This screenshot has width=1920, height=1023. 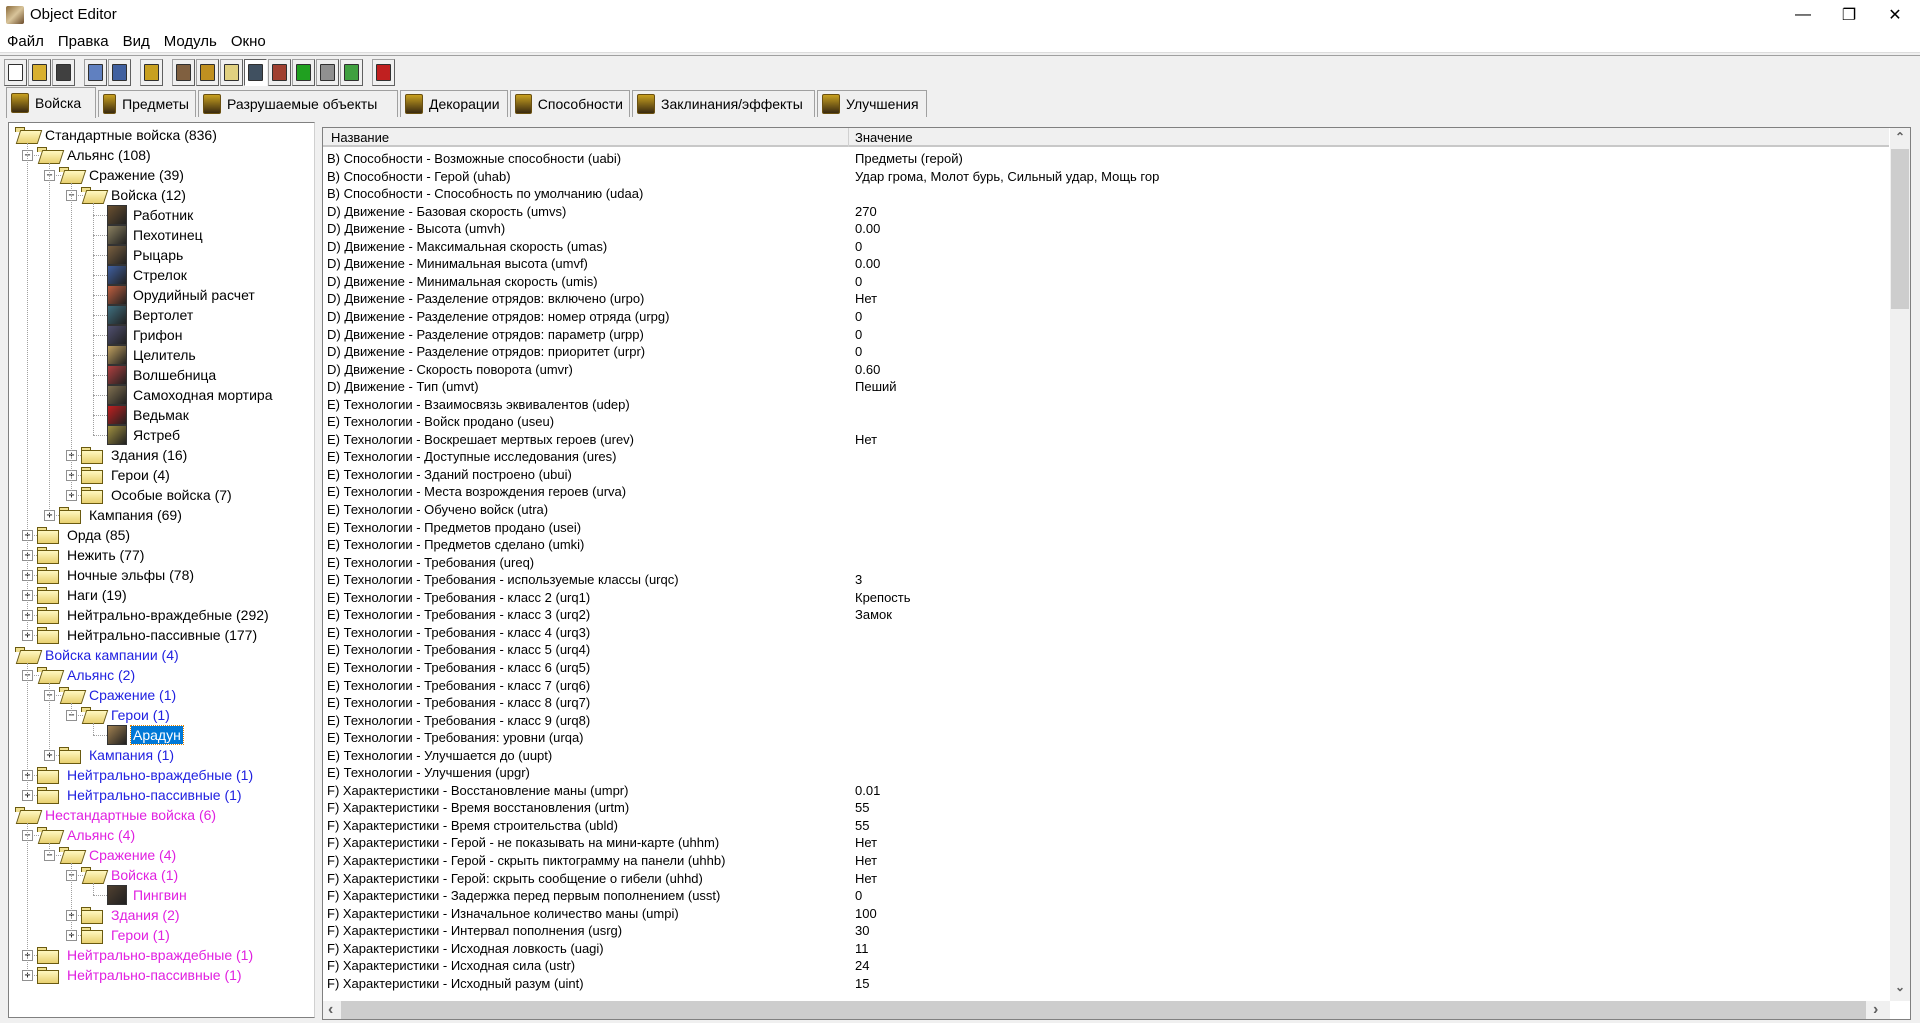 What do you see at coordinates (159, 135) in the screenshot?
I see `tree-folder: Стандартные войска (836)` at bounding box center [159, 135].